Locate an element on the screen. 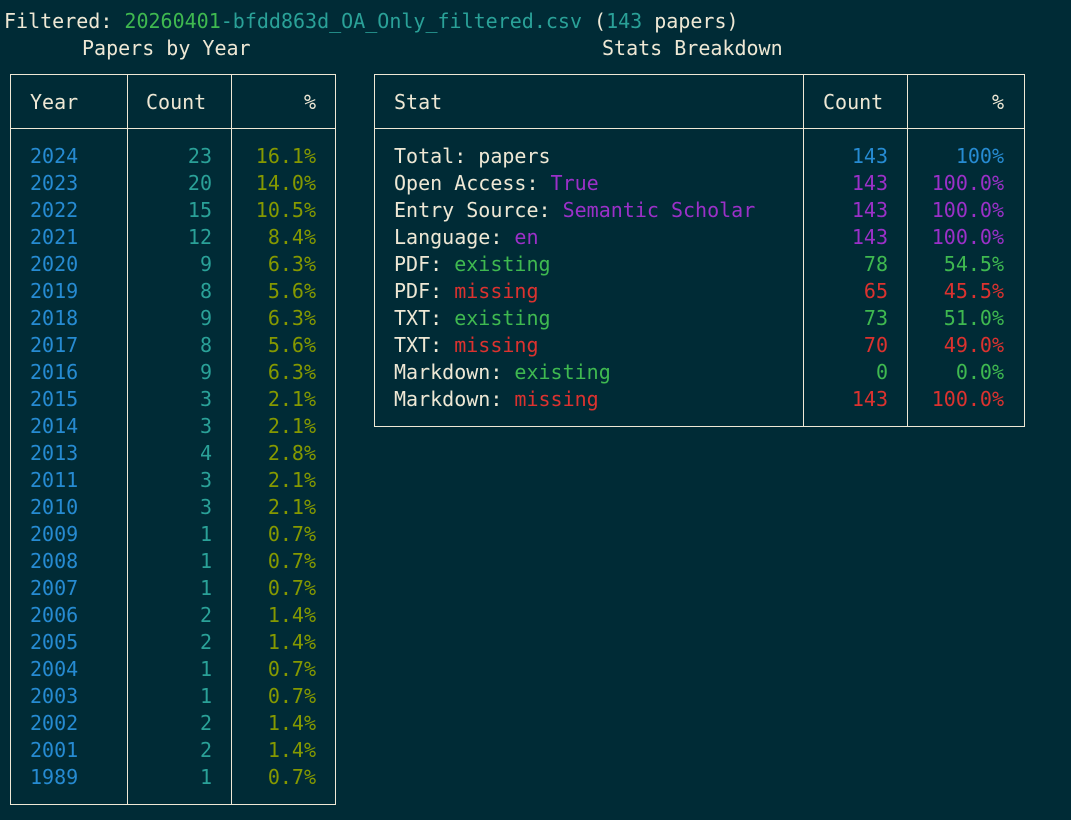 The image size is (1071, 820). year-cell: 2004 is located at coordinates (54, 669).